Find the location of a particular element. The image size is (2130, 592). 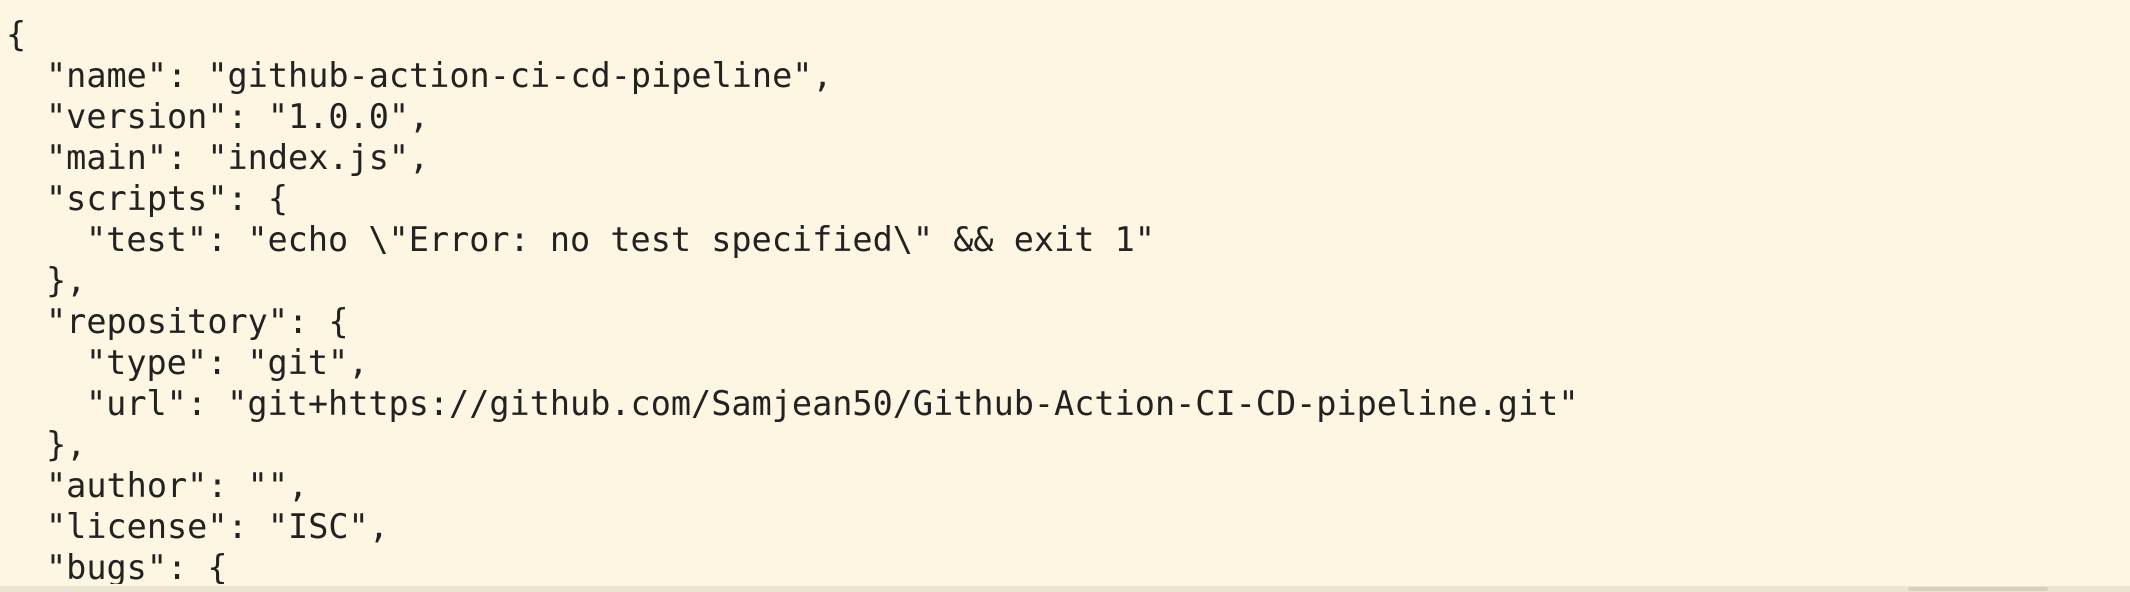

code-line-13: "license": "ISC", is located at coordinates (1061, 526).